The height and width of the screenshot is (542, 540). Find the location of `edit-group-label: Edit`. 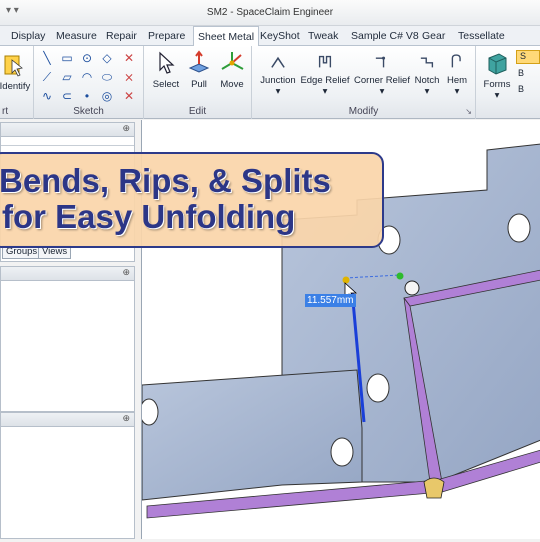

edit-group-label: Edit is located at coordinates (197, 111).